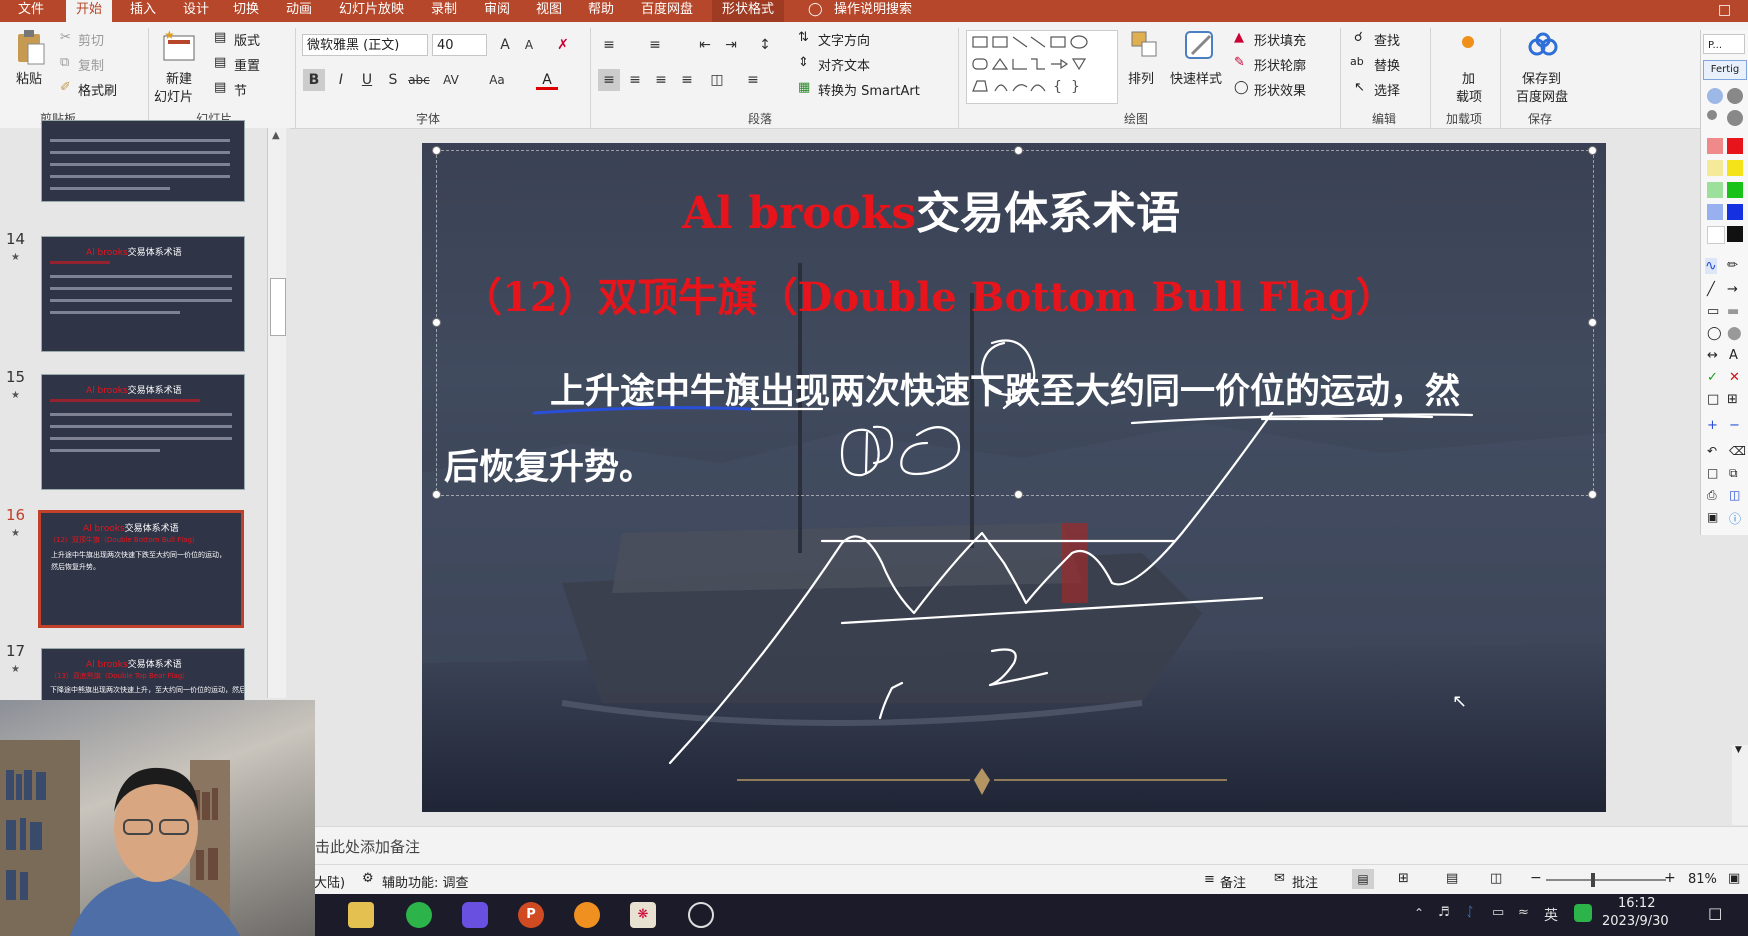 The image size is (1748, 936). Describe the element at coordinates (97, 89) in the screenshot. I see `format-painter-button: 格式刷` at that location.